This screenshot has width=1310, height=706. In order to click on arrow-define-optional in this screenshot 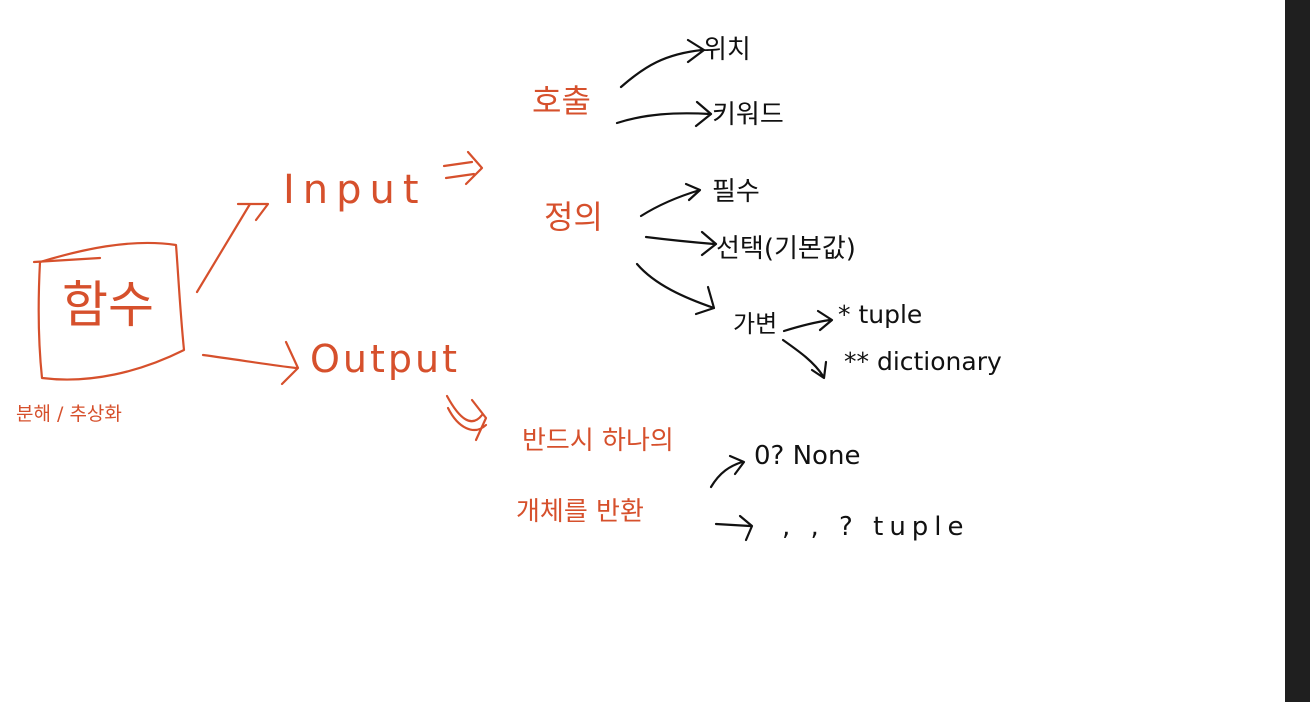, I will do `click(681, 243)`.